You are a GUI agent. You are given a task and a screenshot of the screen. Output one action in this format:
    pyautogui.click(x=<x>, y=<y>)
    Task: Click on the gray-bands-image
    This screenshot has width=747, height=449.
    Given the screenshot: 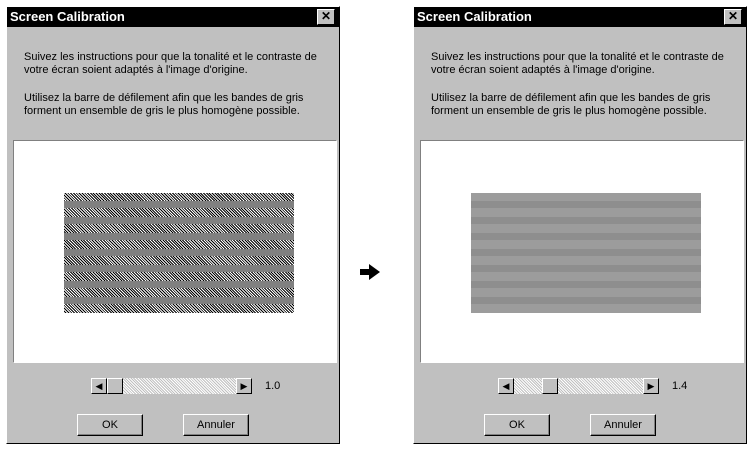 What is the action you would take?
    pyautogui.click(x=586, y=253)
    